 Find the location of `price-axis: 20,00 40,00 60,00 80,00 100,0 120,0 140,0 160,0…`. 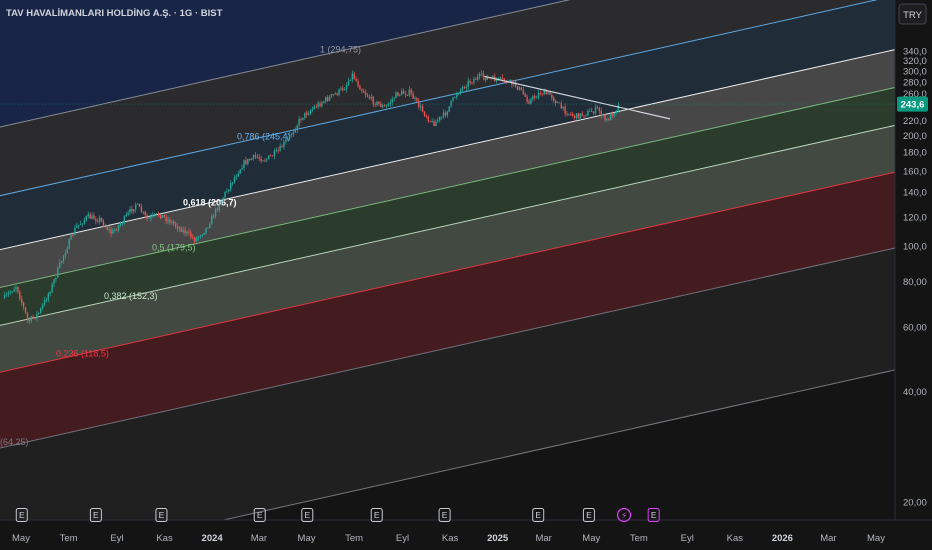

price-axis: 20,00 40,00 60,00 80,00 100,0 120,0 140,0 160,0… is located at coordinates (913, 275).